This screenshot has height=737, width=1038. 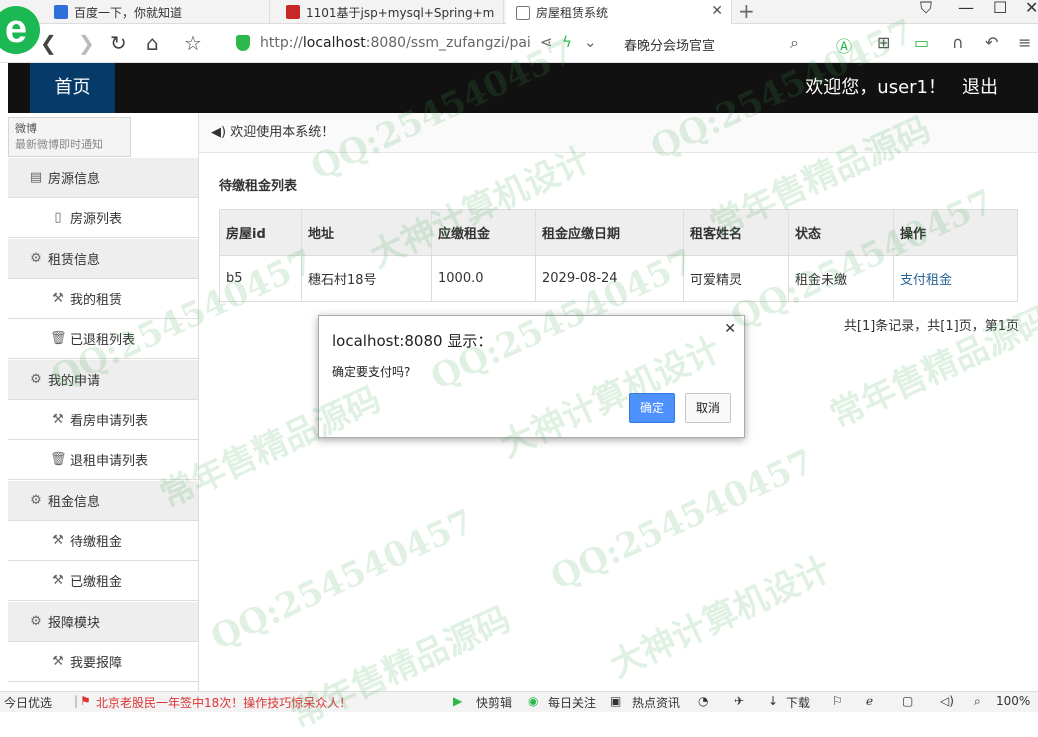 What do you see at coordinates (72, 88) in the screenshot?
I see `home-nav-button: 首页` at bounding box center [72, 88].